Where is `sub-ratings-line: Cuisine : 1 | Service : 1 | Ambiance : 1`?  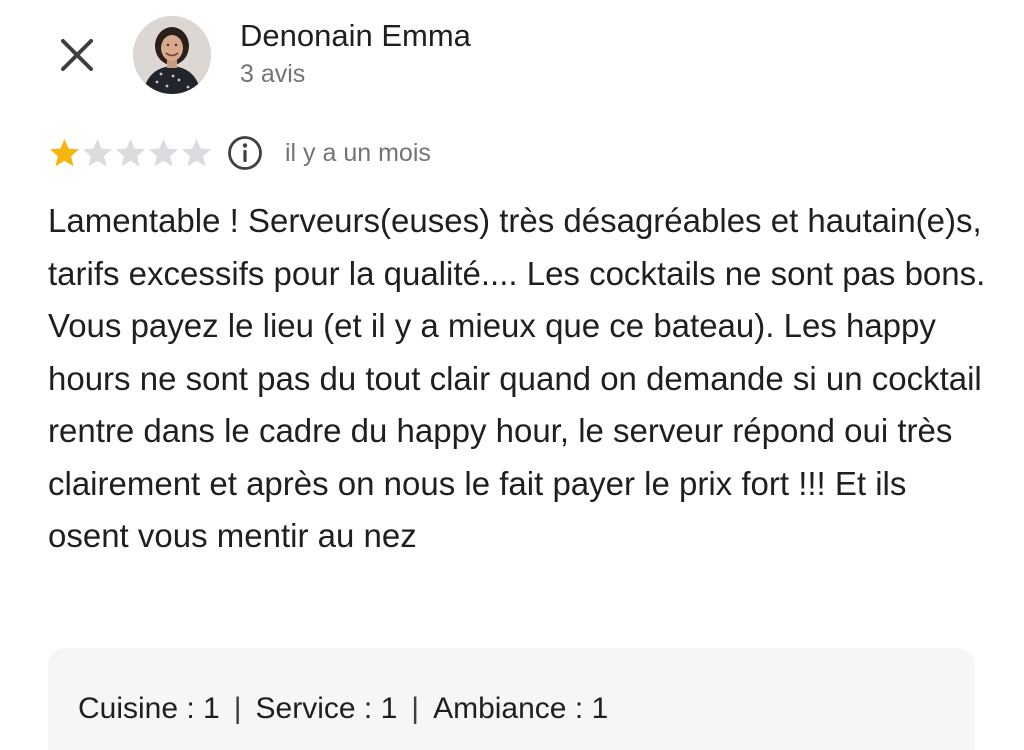 sub-ratings-line: Cuisine : 1 | Service : 1 | Ambiance : 1 is located at coordinates (343, 709).